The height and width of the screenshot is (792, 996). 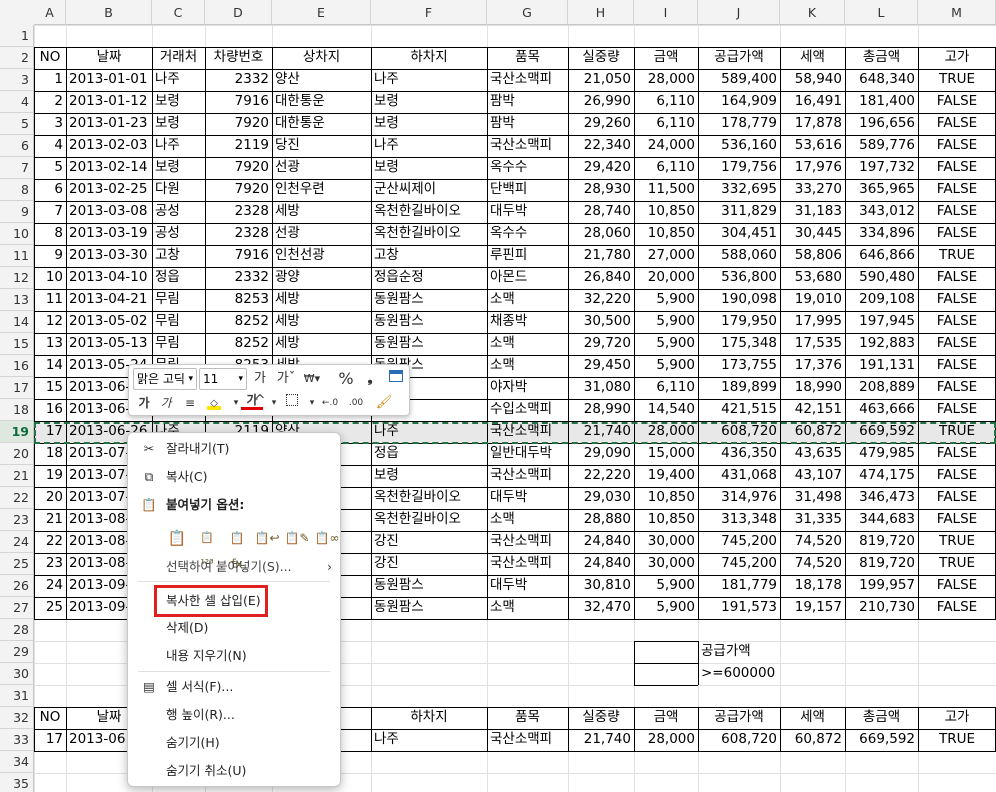 What do you see at coordinates (739, 410) in the screenshot?
I see `data-cell: 421,515` at bounding box center [739, 410].